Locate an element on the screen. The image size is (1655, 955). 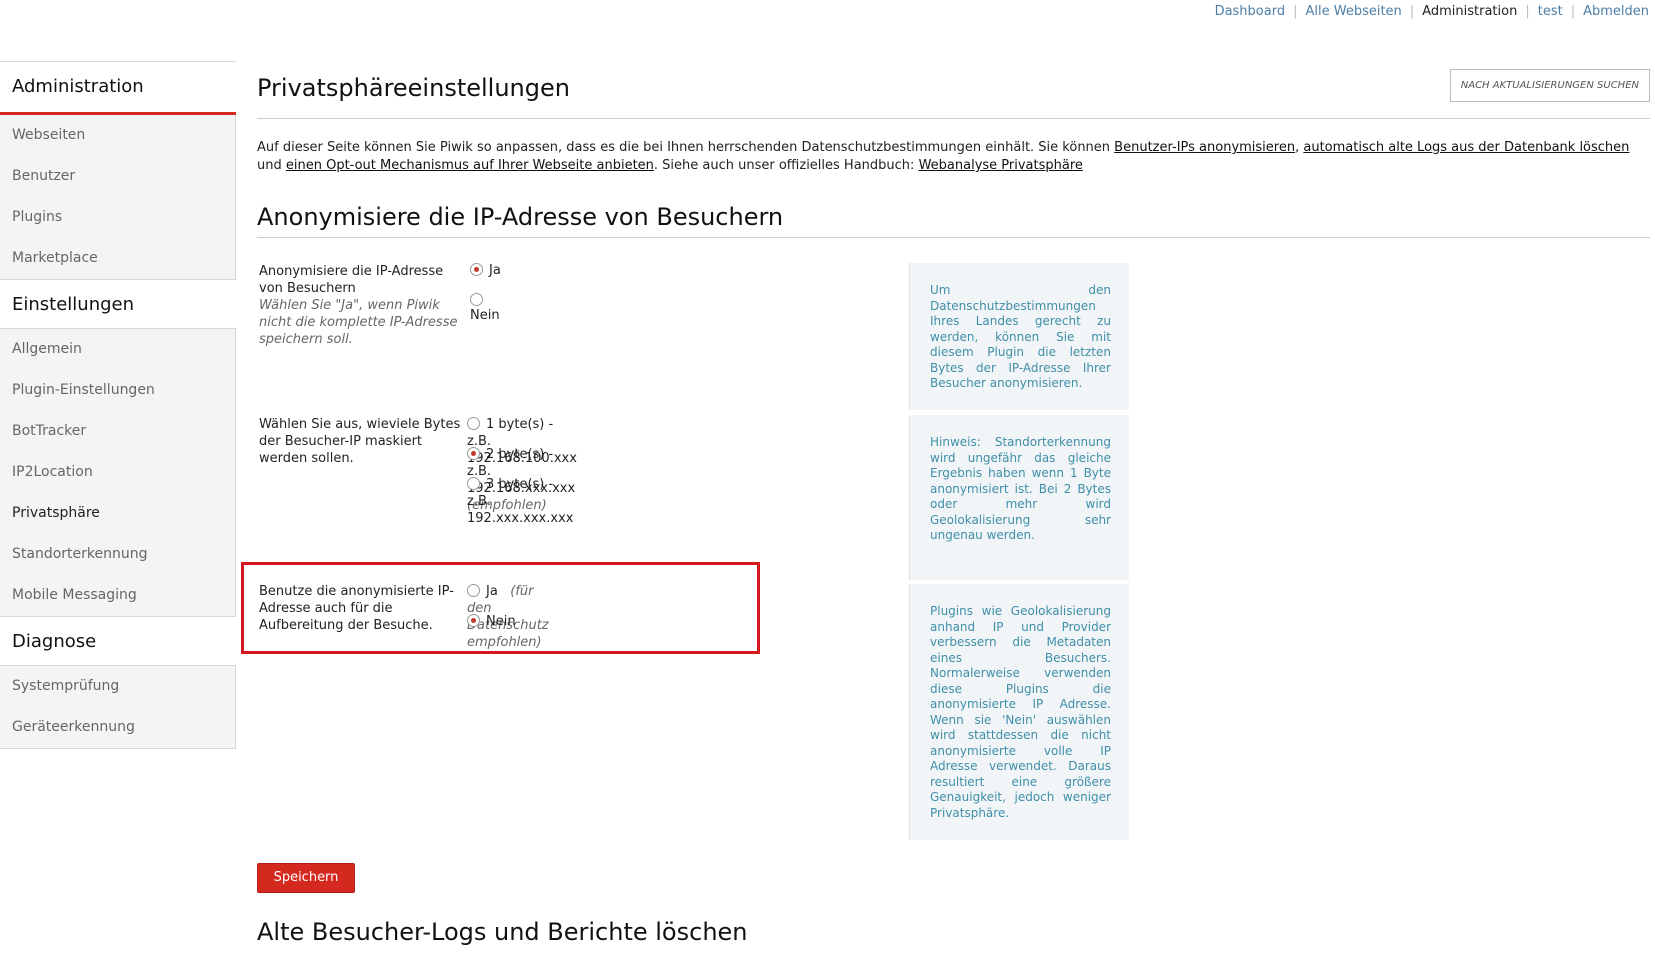
sidebar-item-plugins: Plugins is located at coordinates (118, 217).